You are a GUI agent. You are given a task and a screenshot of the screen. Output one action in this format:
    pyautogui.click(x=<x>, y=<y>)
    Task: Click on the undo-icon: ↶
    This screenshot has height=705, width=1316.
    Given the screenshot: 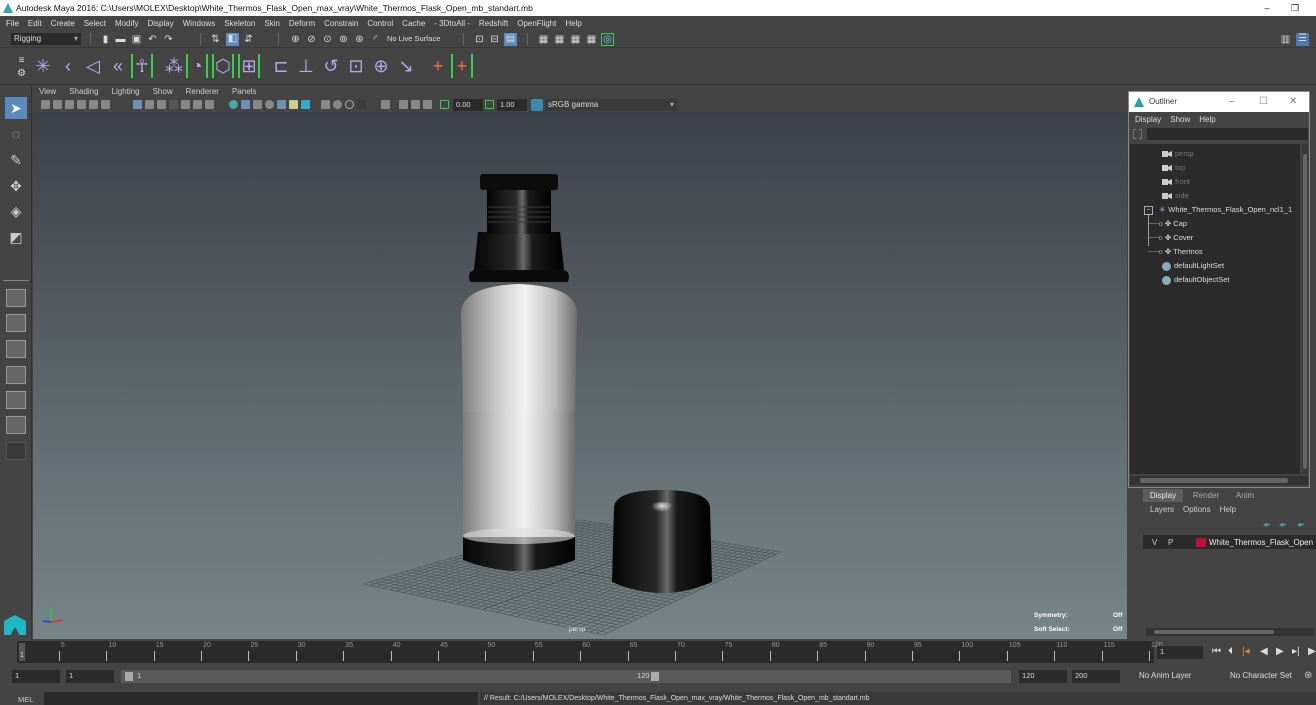 What is the action you would take?
    pyautogui.click(x=152, y=39)
    